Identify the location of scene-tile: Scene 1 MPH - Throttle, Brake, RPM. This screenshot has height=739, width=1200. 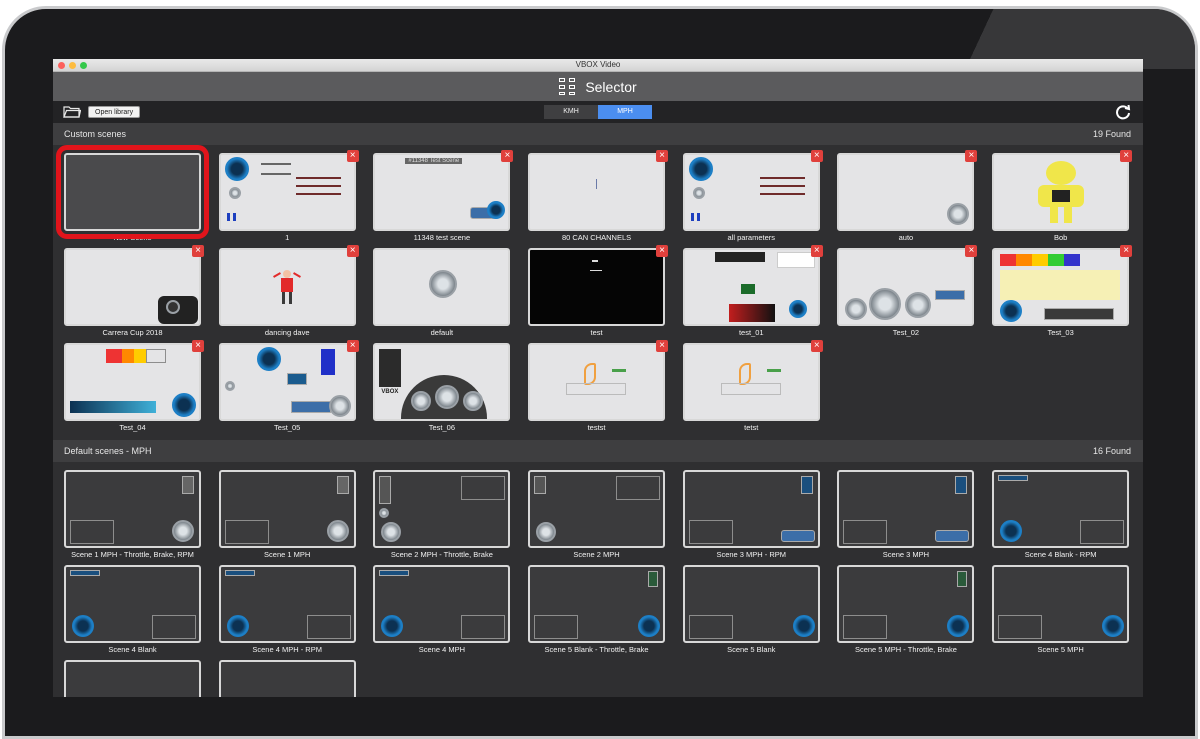
(132, 517).